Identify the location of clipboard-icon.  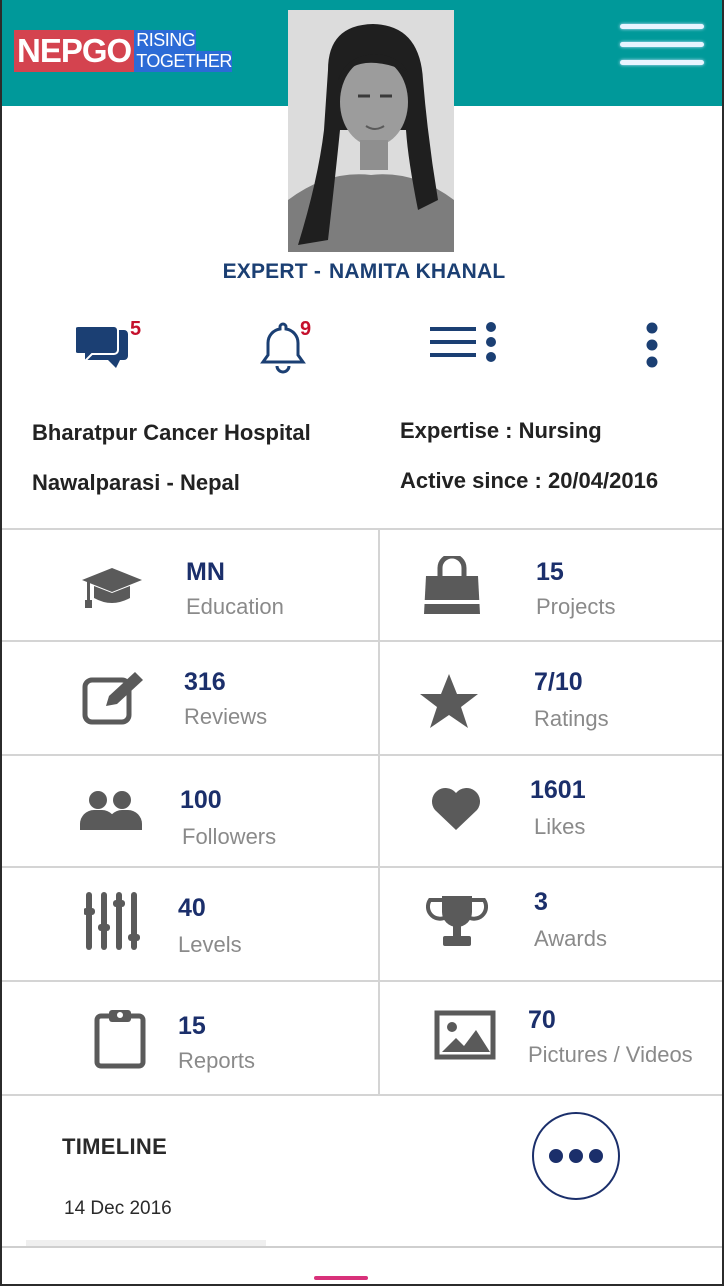
(121, 1041).